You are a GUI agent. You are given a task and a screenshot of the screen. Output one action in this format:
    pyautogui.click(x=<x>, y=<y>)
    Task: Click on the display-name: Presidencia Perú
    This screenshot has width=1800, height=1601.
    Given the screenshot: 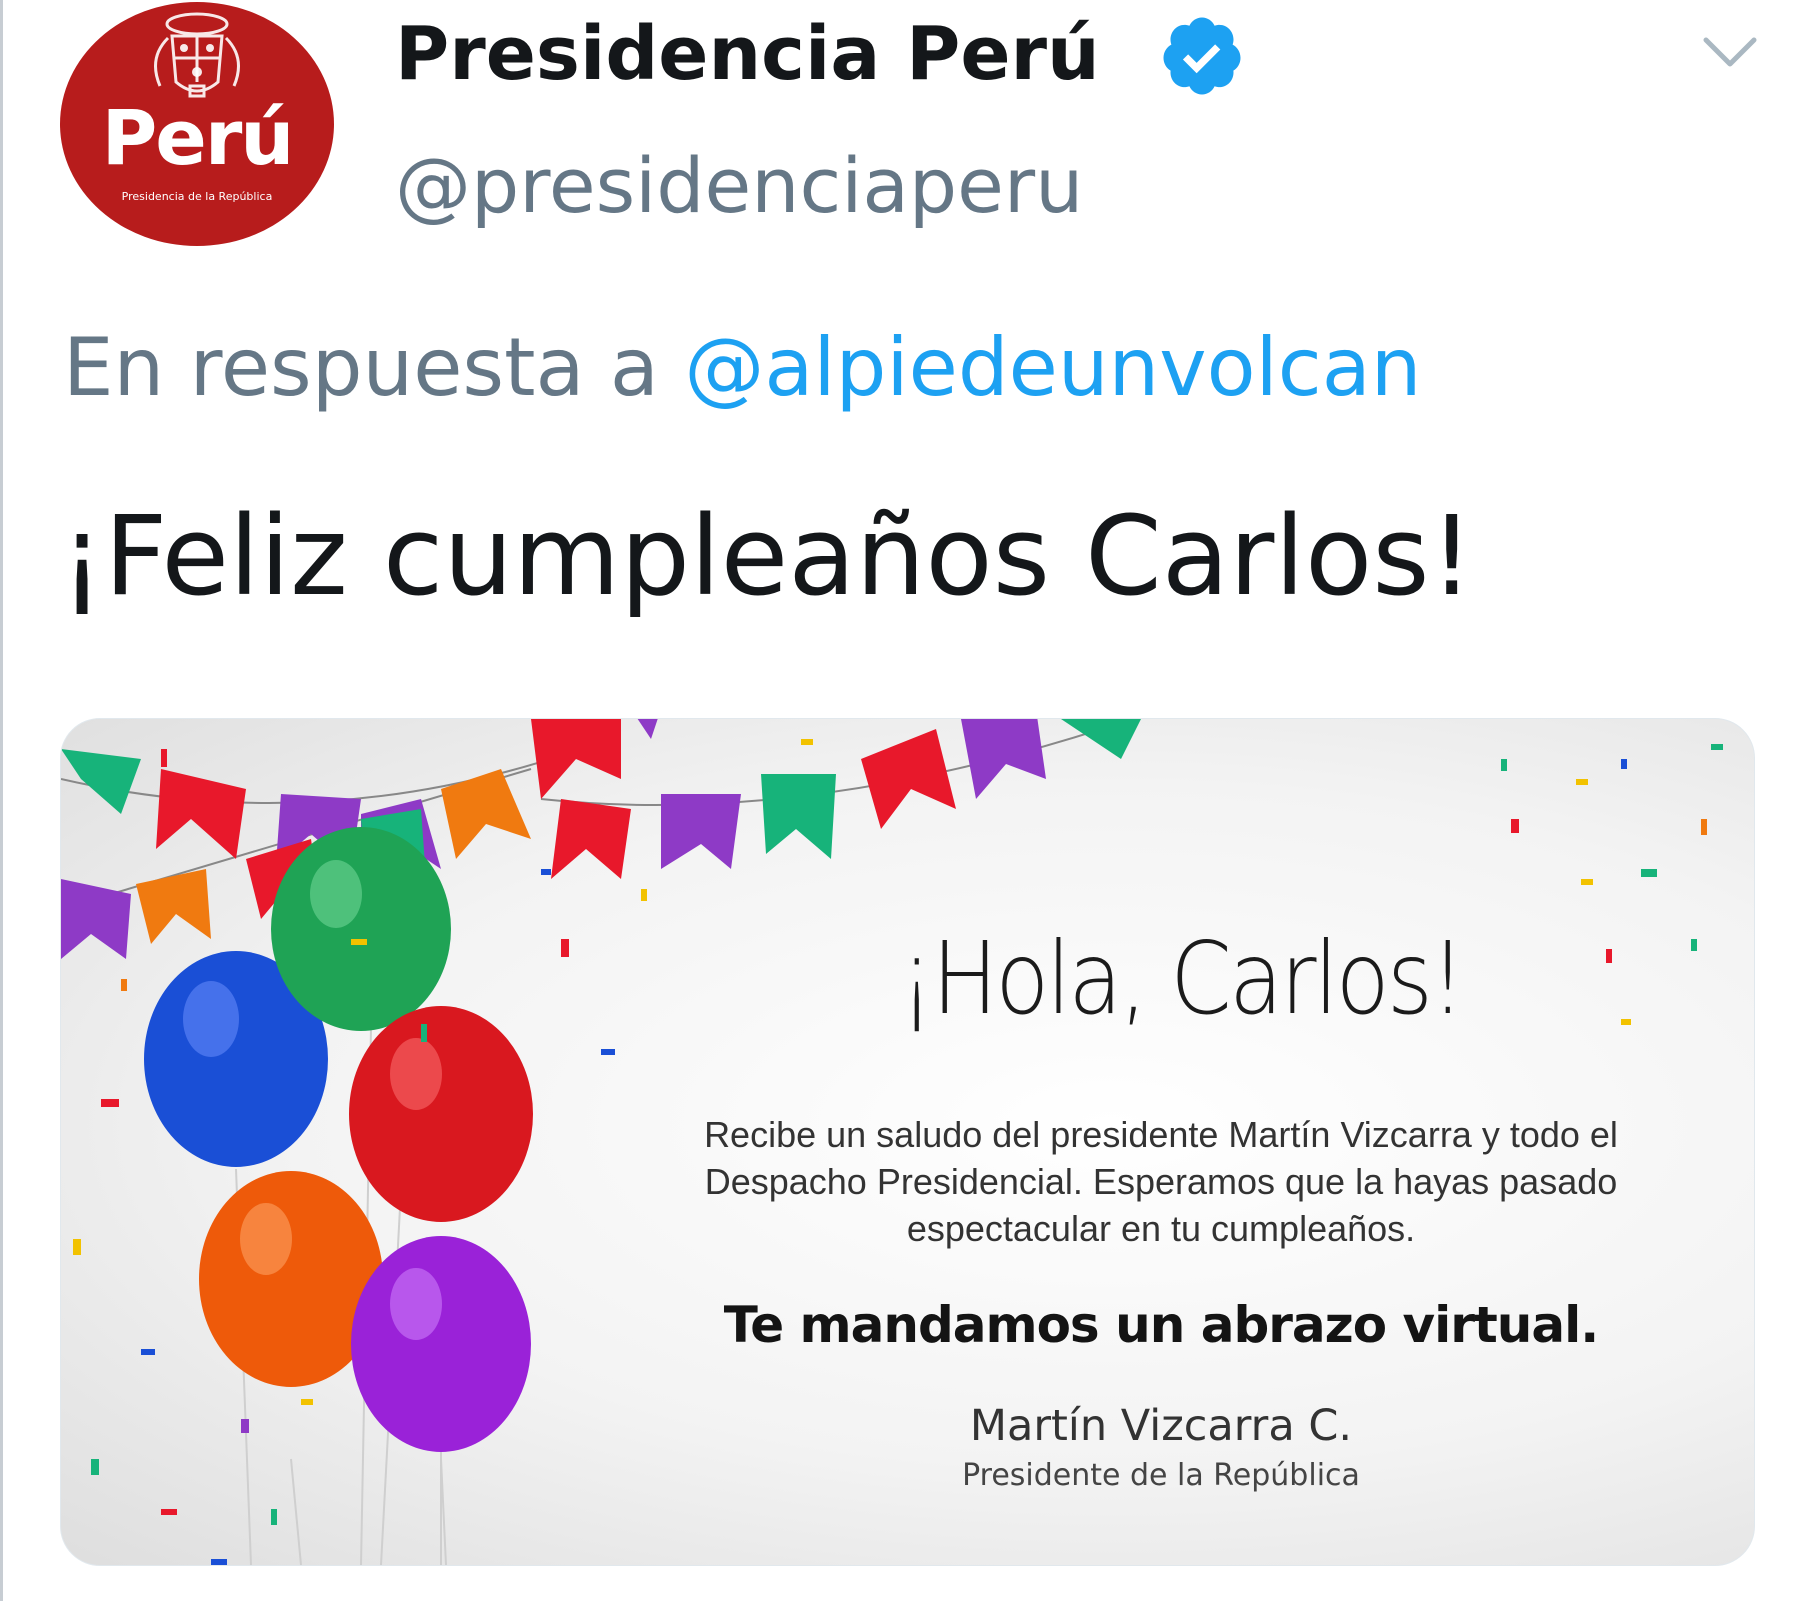 What is the action you would take?
    pyautogui.click(x=747, y=54)
    